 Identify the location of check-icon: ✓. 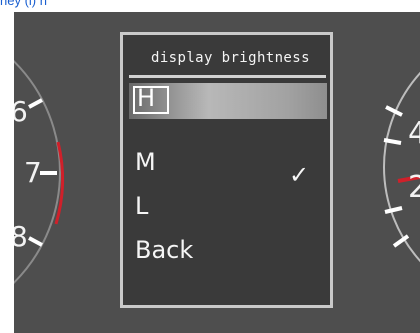
(299, 175).